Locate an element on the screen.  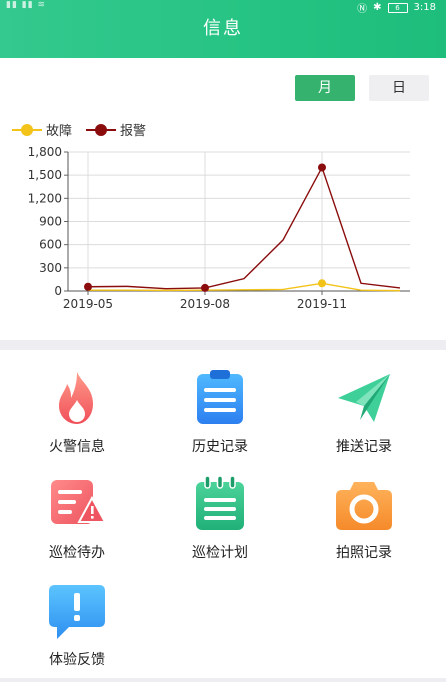
legend-item-fault: 故障 is located at coordinates (42, 129).